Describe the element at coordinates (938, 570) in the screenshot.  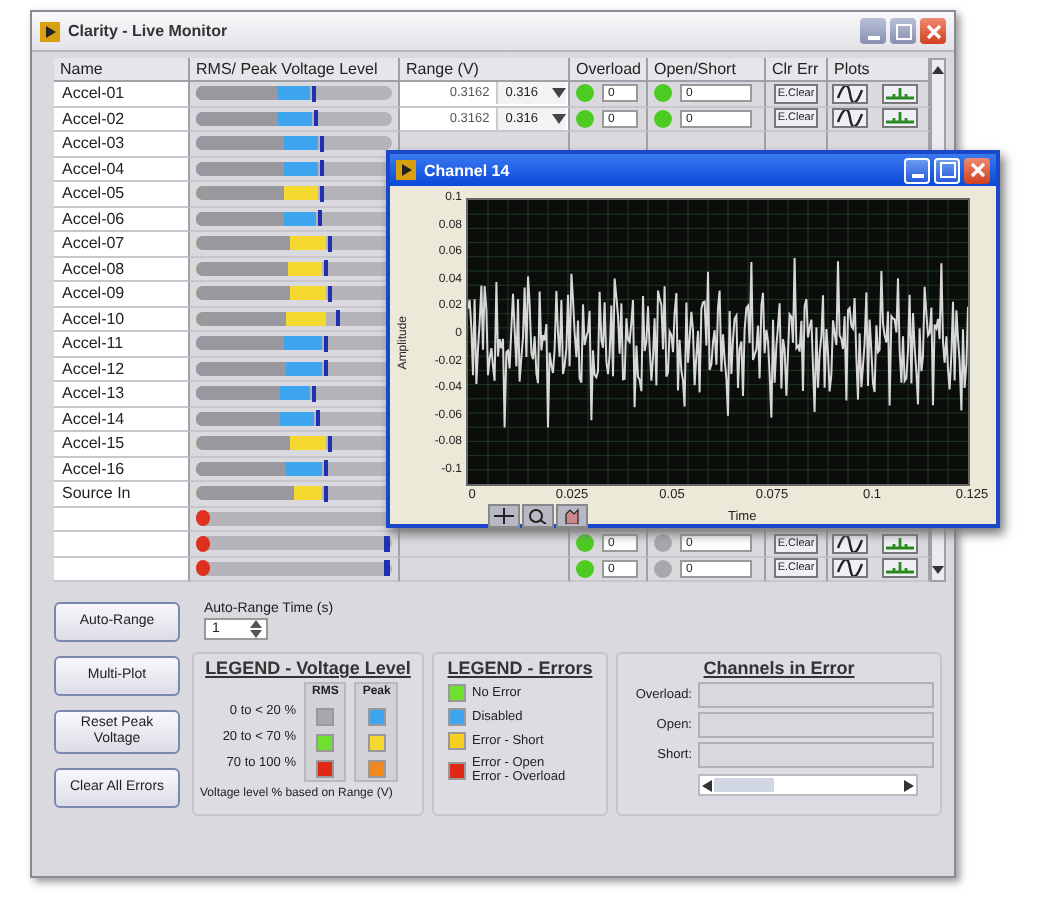
I see `scroll-down-icon` at that location.